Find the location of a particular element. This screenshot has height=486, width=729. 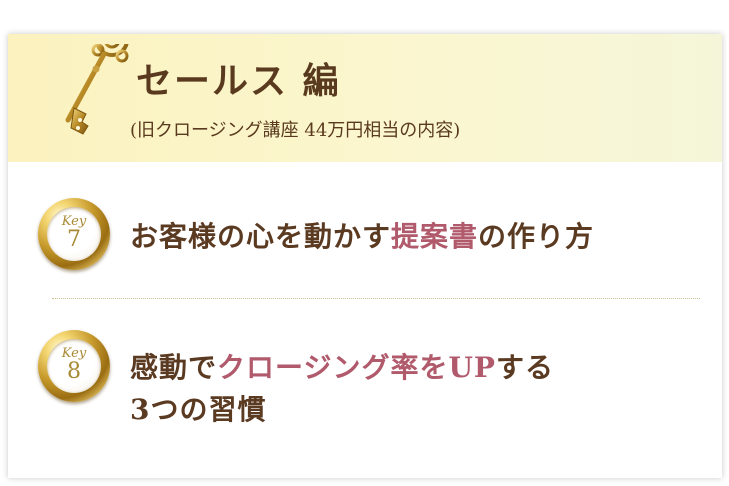

dotted-divider is located at coordinates (376, 298).